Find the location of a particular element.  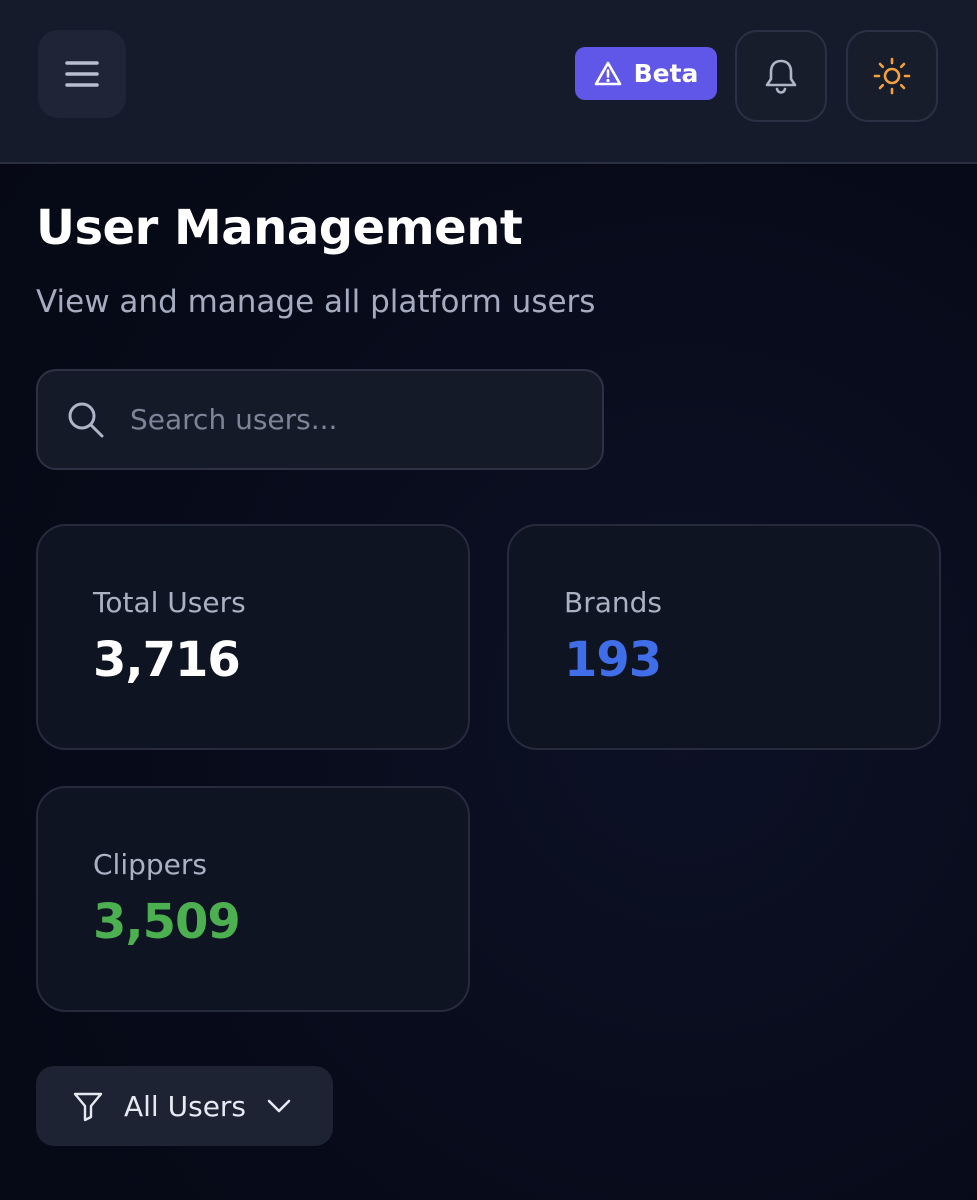

filter-label: All Users is located at coordinates (185, 1106).